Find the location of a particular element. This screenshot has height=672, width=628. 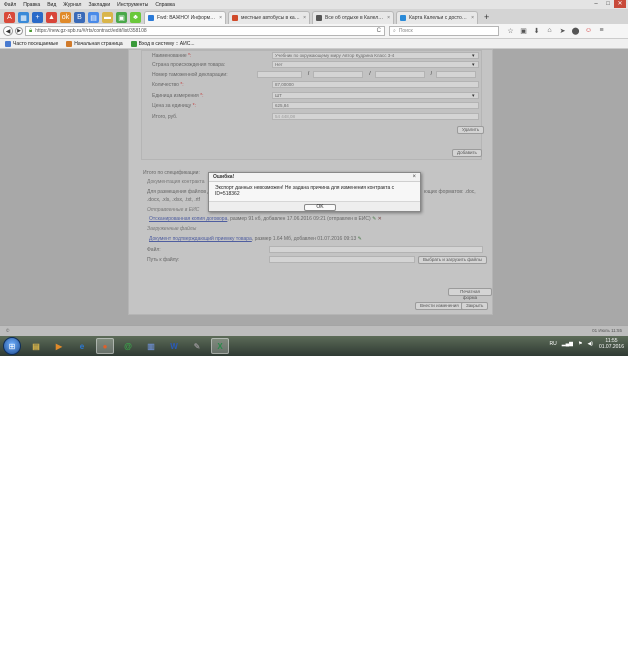

bookmark-item: Начальная страница is located at coordinates (94, 43).